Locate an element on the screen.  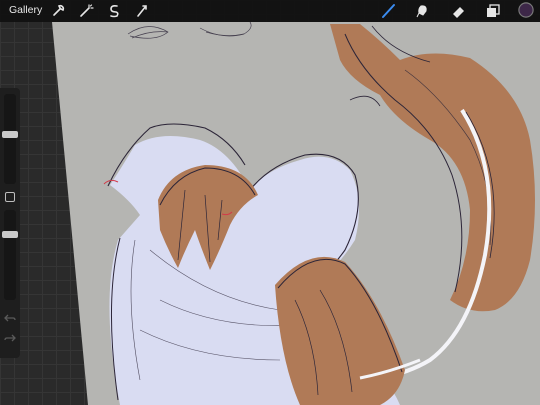
opacity-slider is located at coordinates (10, 255).